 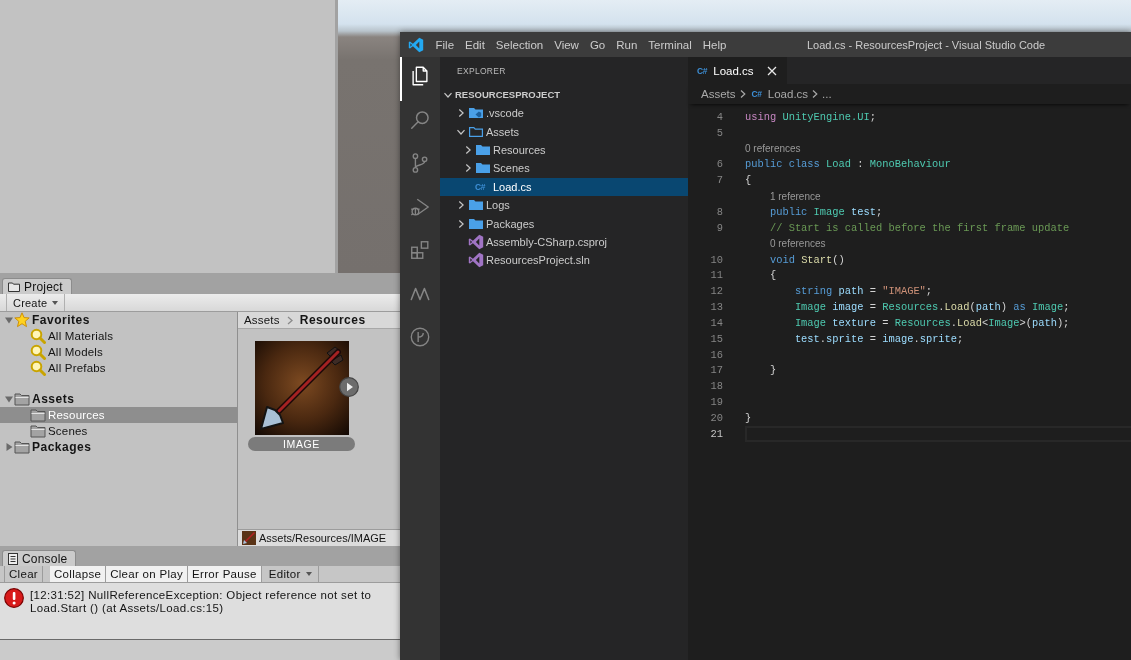 I want to click on app-logo-icon, so click(x=416, y=44).